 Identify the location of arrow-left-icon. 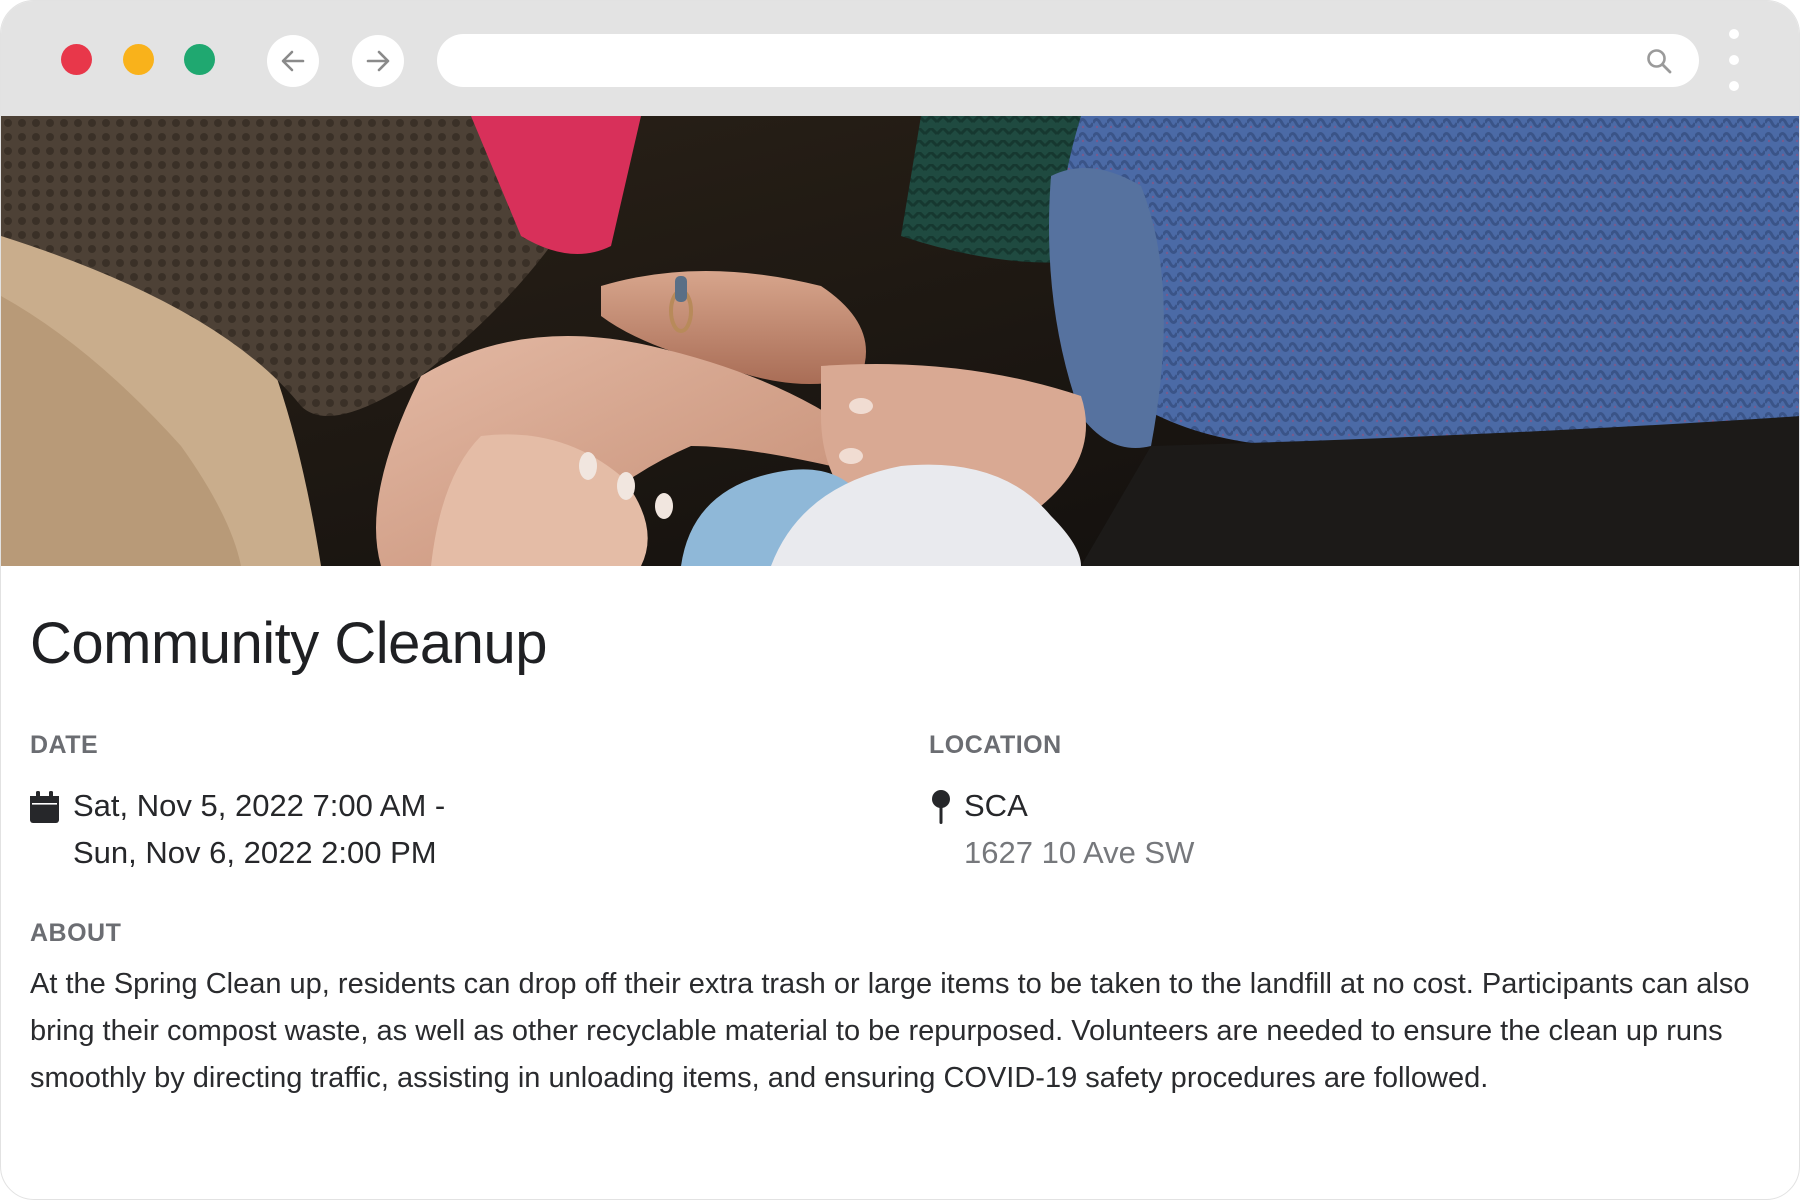
(293, 61).